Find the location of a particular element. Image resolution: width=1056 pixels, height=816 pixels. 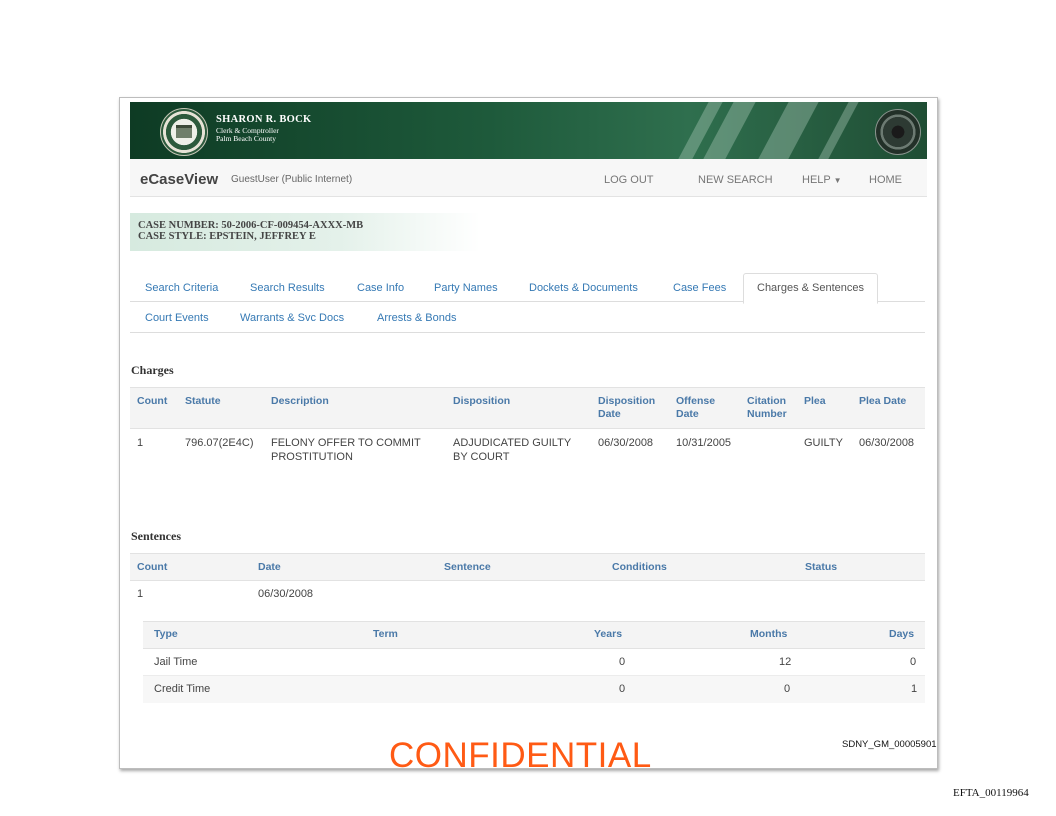

col-term: Term is located at coordinates (385, 634).